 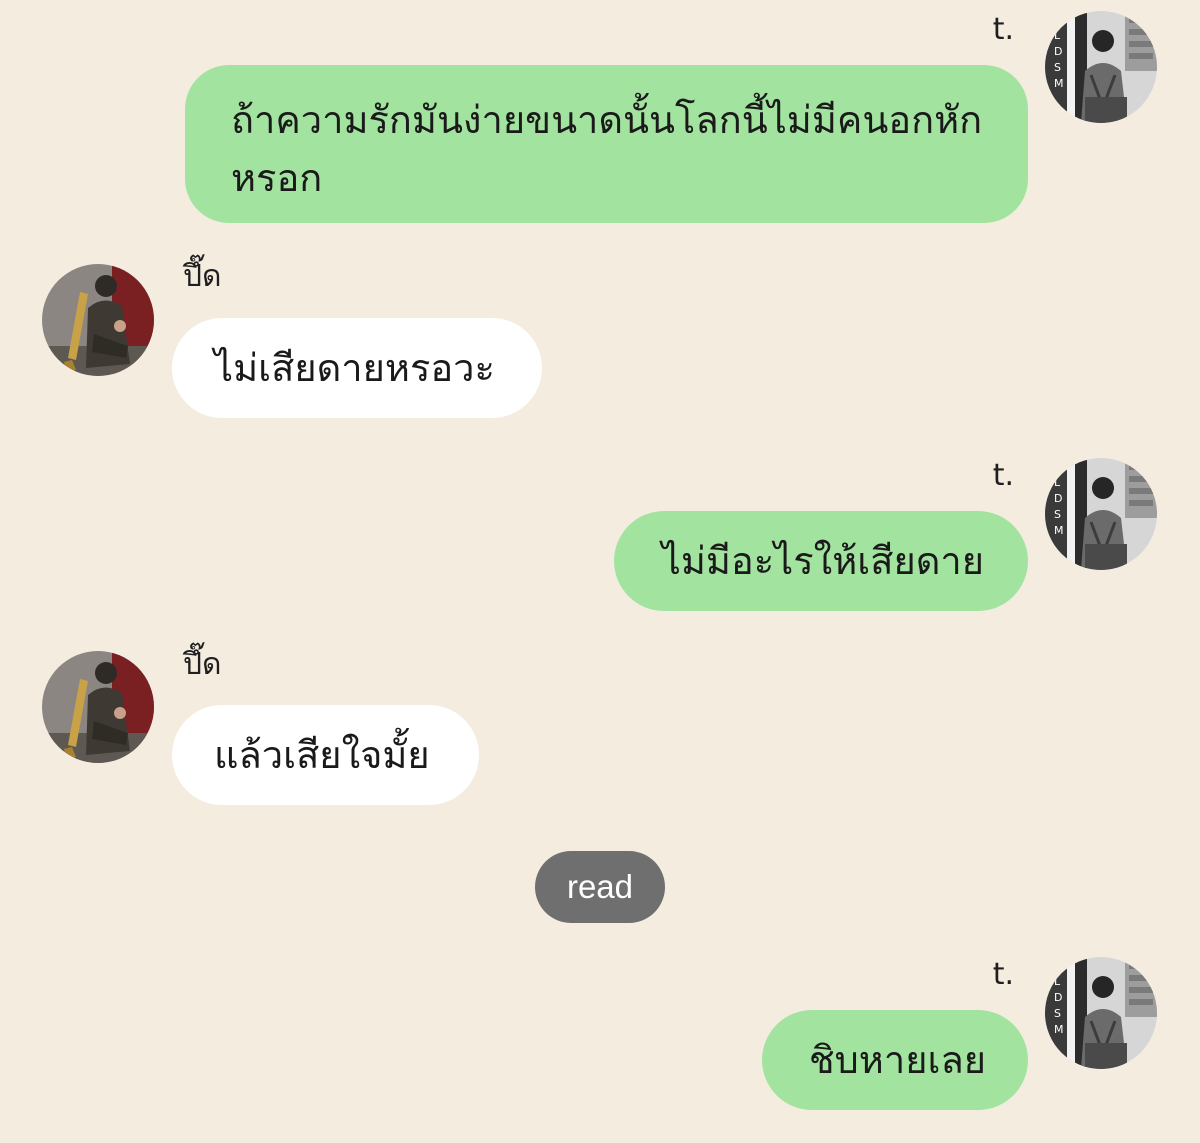 What do you see at coordinates (354, 368) in the screenshot?
I see `message-text: ไม่เสียดายหรอวะ` at bounding box center [354, 368].